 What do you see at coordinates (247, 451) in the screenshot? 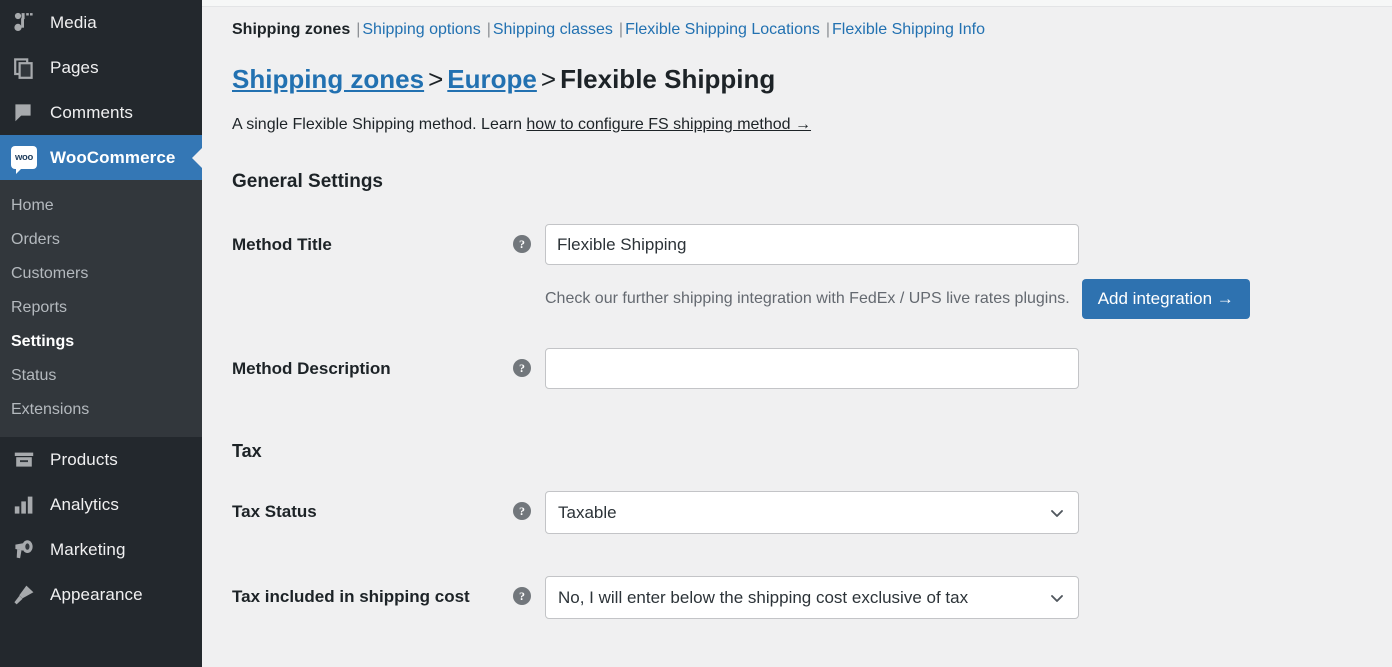
I see `section-heading-tax: Tax` at bounding box center [247, 451].